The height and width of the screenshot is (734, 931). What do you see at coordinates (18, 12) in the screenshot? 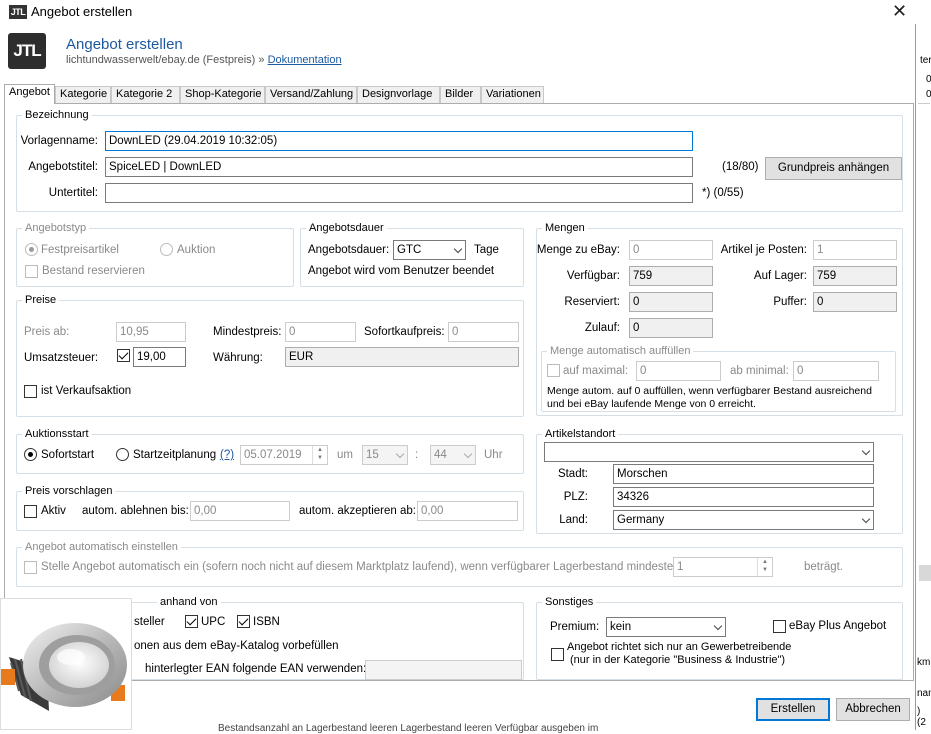
I see `app-icon: JTL` at bounding box center [18, 12].